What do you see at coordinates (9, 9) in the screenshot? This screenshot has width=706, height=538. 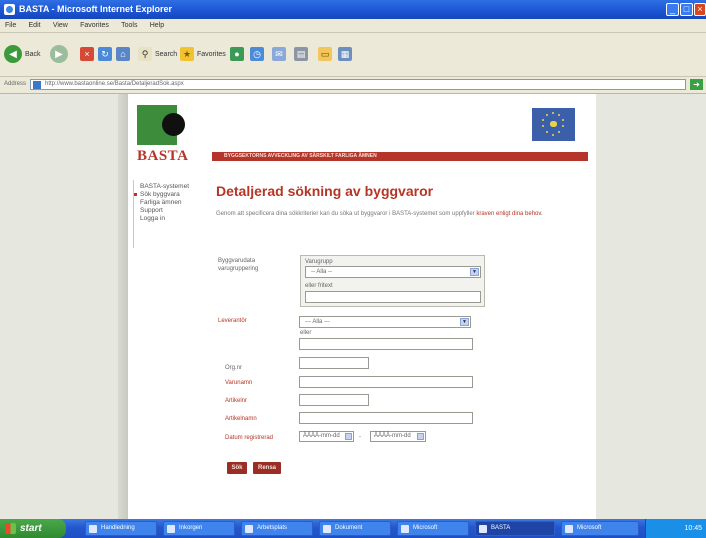 I see `ie-icon` at bounding box center [9, 9].